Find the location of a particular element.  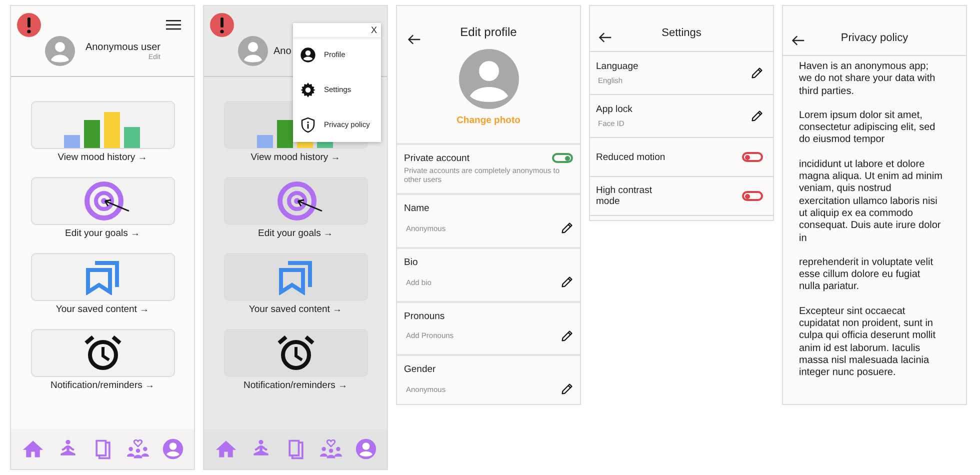

setting-label: Reduced motion is located at coordinates (631, 157).